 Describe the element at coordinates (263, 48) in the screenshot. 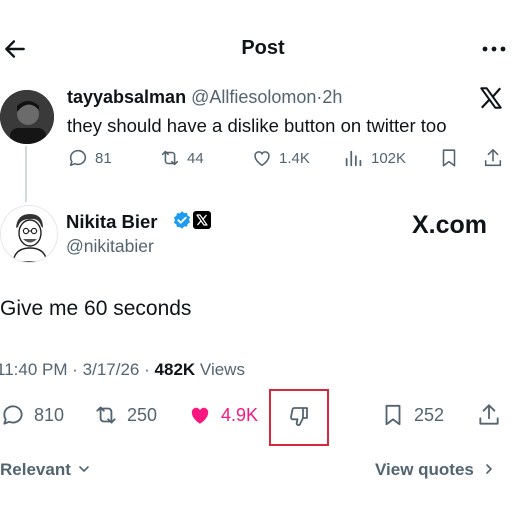

I see `page-title: Post` at that location.